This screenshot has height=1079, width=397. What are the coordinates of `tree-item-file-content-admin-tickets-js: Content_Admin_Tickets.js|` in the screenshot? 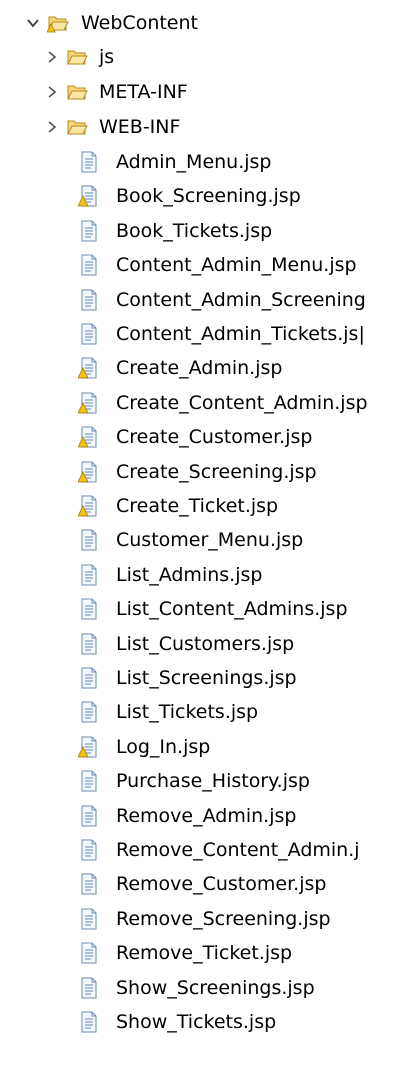 It's located at (198, 334).